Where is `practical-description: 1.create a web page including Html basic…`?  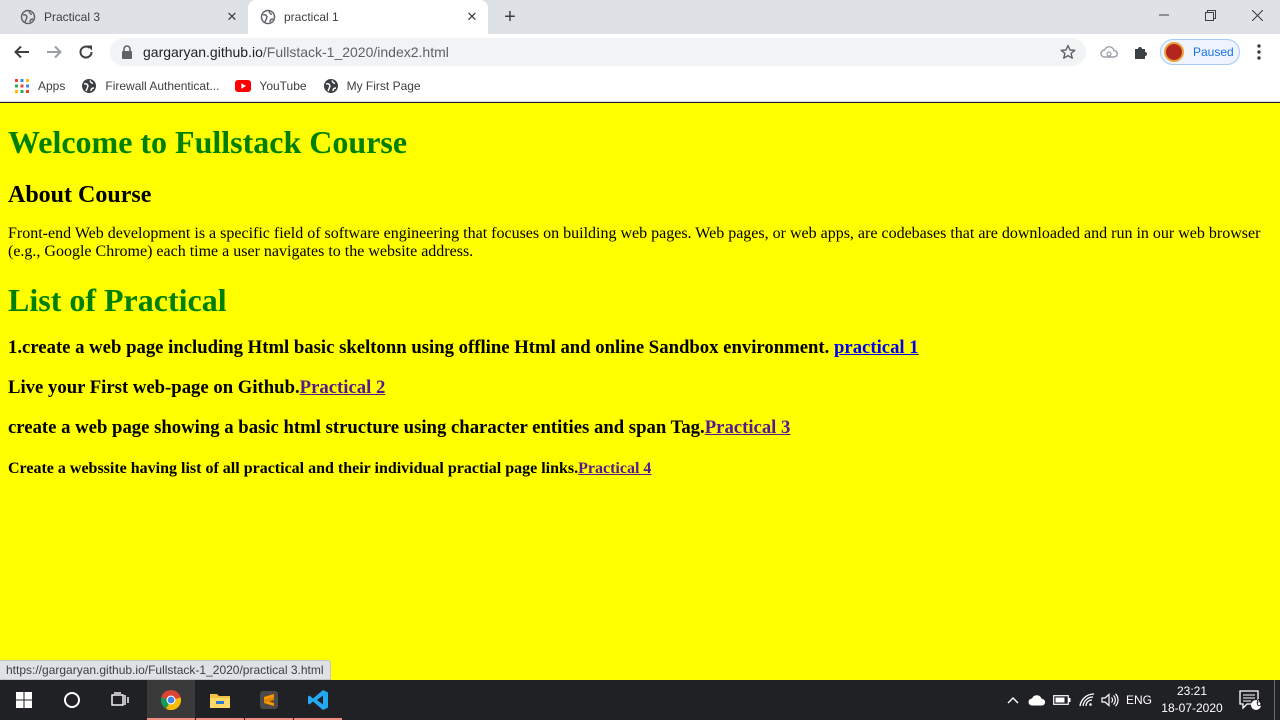
practical-description: 1.create a web page including Html basic… is located at coordinates (421, 347).